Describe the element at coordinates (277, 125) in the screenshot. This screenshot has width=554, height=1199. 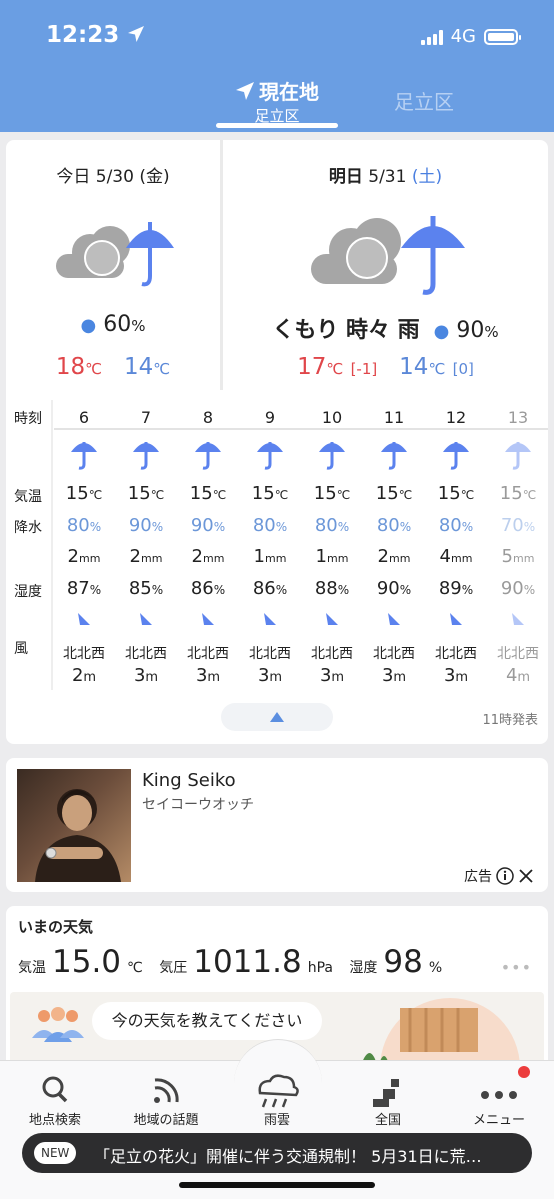
I see `tab-indicator` at that location.